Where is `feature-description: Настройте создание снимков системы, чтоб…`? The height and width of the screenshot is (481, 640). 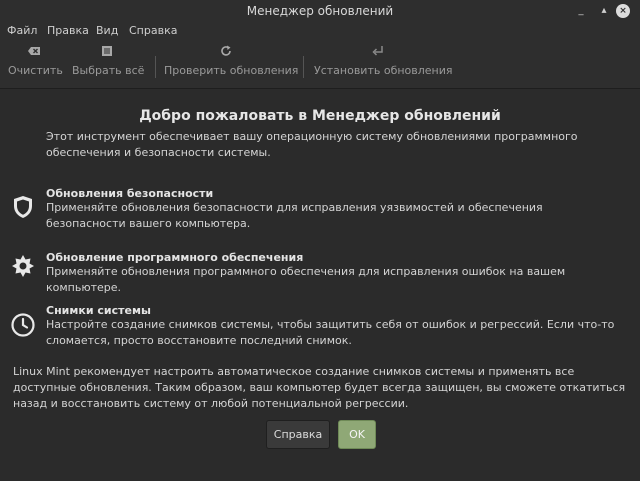
feature-description: Настройте создание снимков системы, чтоб… is located at coordinates (330, 332).